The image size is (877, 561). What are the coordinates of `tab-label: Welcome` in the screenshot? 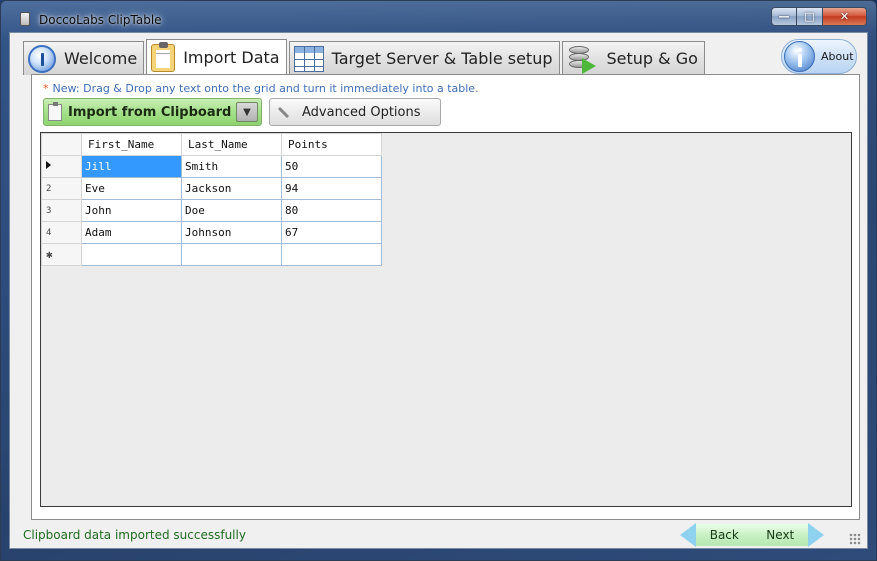 It's located at (101, 58).